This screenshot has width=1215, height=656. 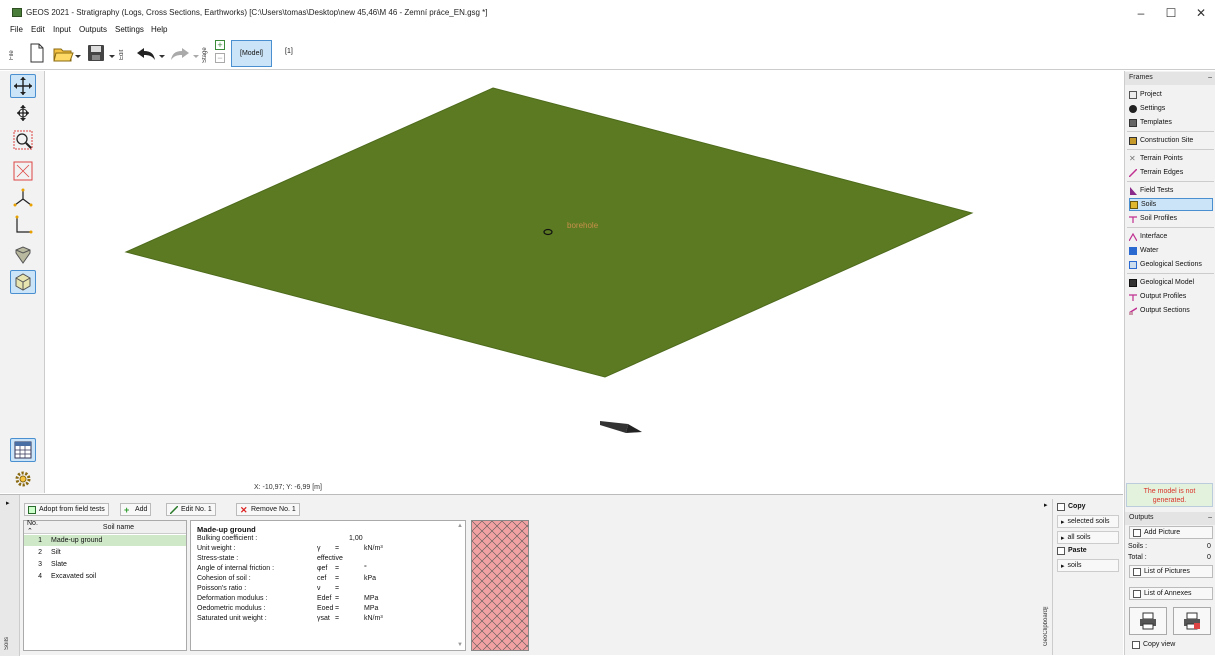 What do you see at coordinates (1141, 13) in the screenshot?
I see `minimize-button: –` at bounding box center [1141, 13].